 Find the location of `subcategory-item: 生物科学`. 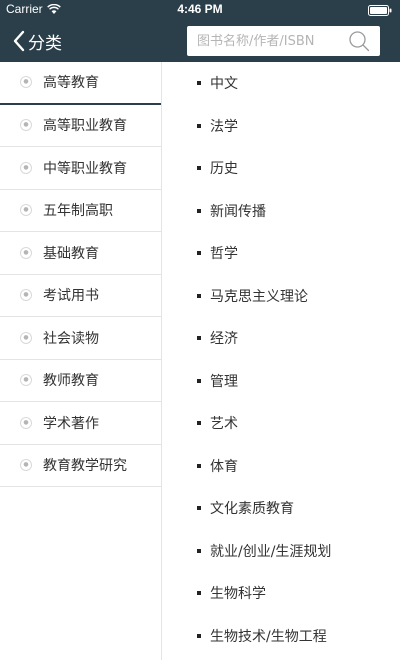

subcategory-item: 生物科学 is located at coordinates (281, 593).